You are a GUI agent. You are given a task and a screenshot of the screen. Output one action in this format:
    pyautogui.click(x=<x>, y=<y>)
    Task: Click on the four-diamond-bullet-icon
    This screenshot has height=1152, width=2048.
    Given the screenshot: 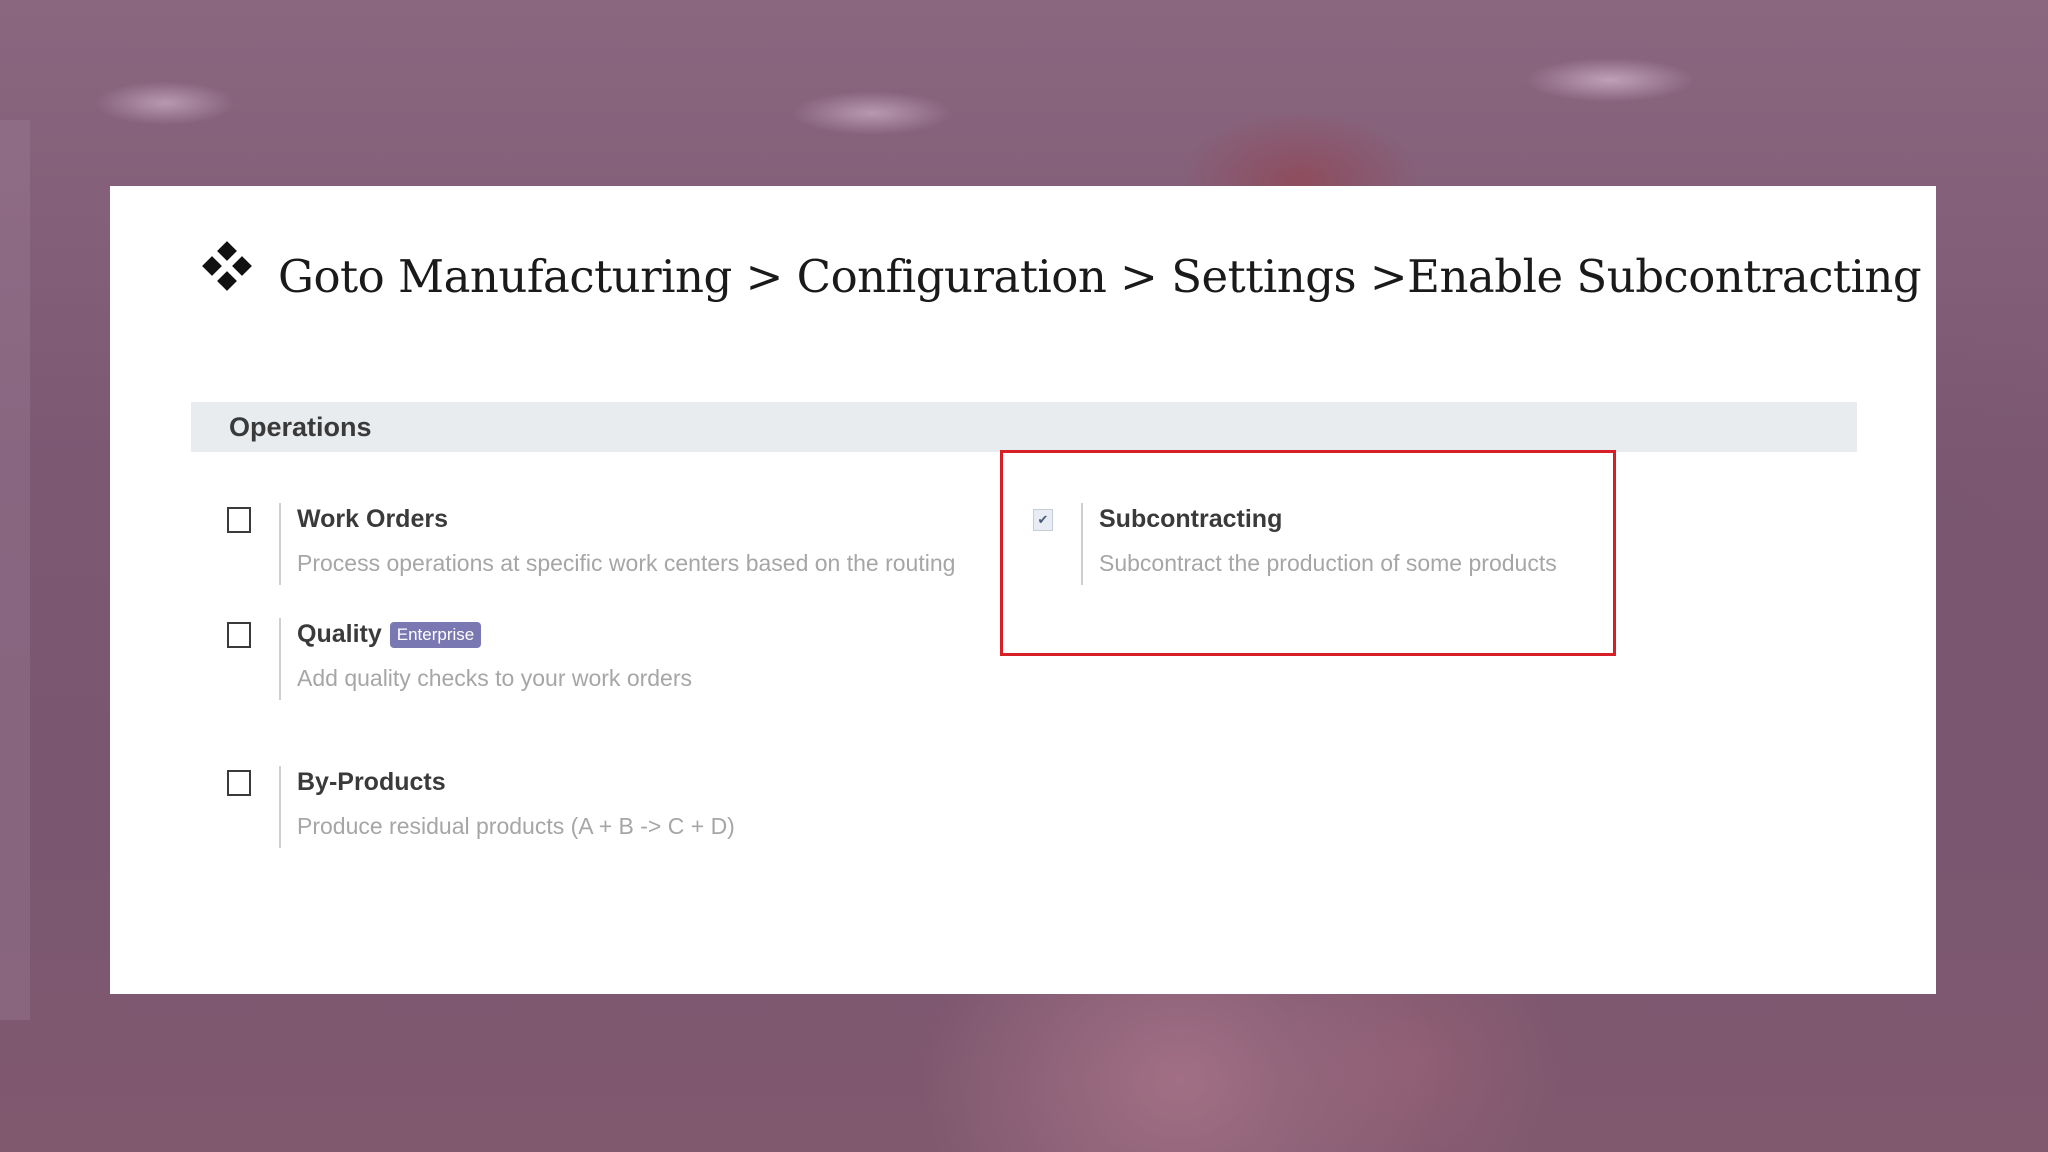 What is the action you would take?
    pyautogui.click(x=228, y=269)
    